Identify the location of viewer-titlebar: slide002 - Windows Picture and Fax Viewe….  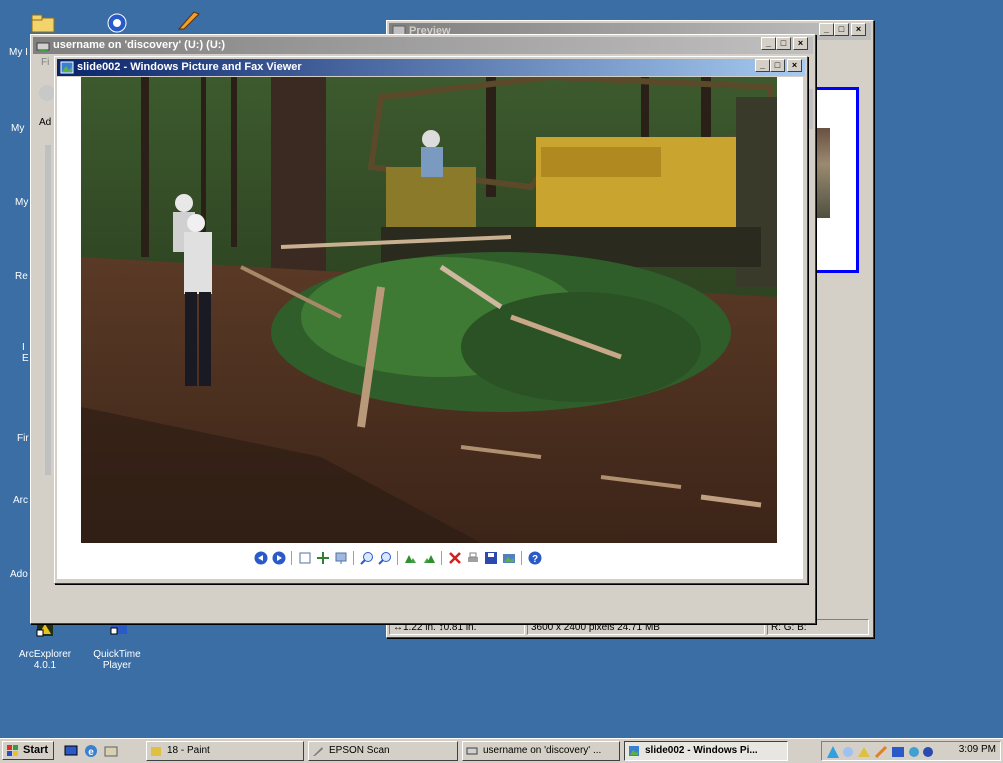
(431, 67).